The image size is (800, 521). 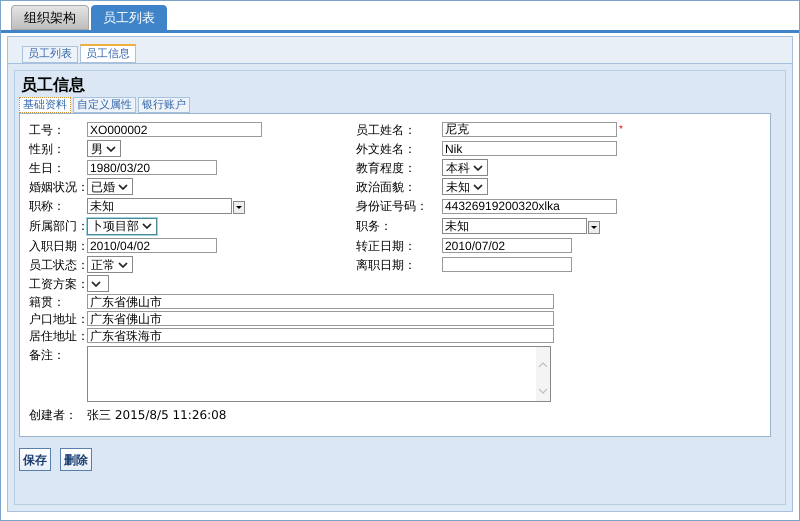 What do you see at coordinates (58, 246) in the screenshot?
I see `field-label: 入职日期：` at bounding box center [58, 246].